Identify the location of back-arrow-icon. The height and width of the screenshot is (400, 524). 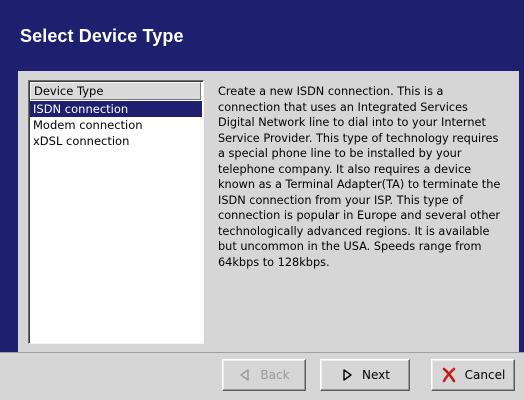
(245, 375).